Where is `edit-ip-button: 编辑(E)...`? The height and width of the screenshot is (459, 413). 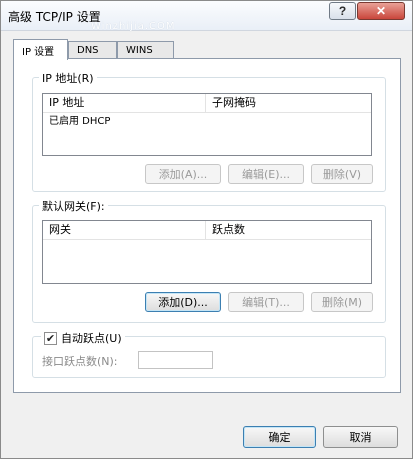 edit-ip-button: 编辑(E)... is located at coordinates (266, 174).